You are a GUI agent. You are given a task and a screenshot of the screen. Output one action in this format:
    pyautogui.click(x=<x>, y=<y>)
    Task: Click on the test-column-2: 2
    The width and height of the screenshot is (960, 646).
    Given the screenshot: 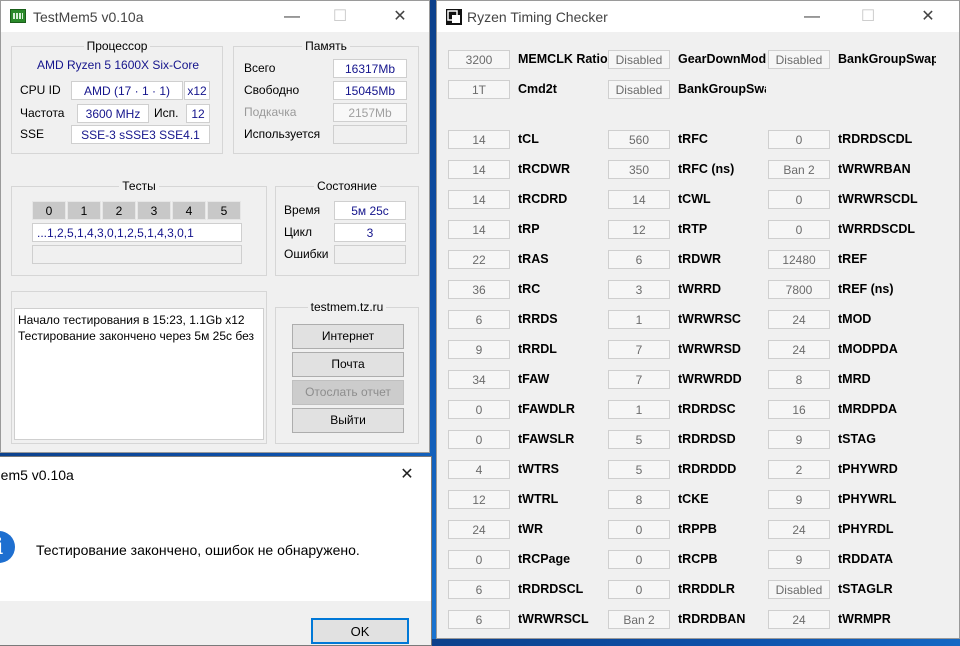 What is the action you would take?
    pyautogui.click(x=119, y=210)
    